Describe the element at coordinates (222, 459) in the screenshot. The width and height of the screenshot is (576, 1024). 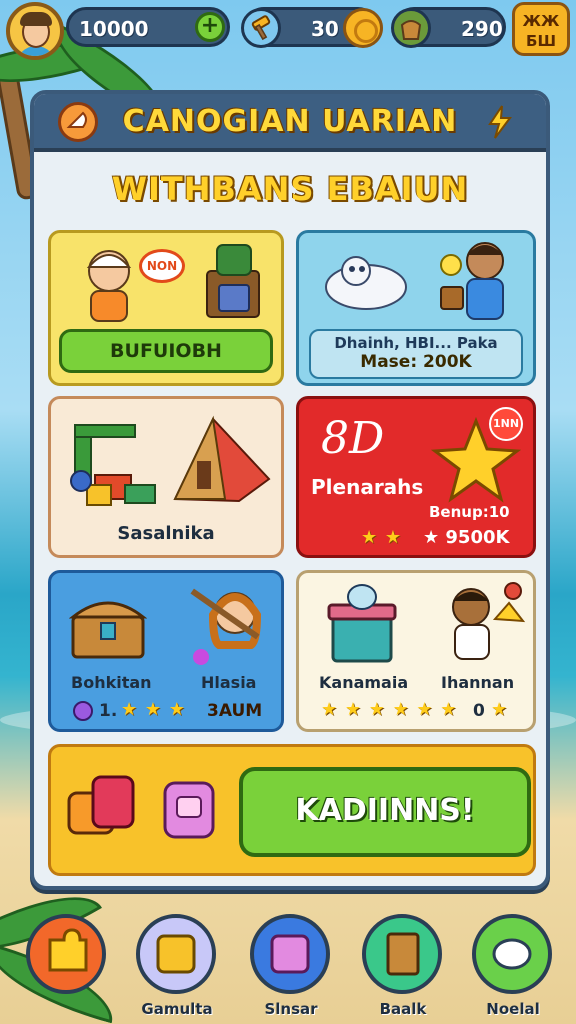
I see `tent-icon` at that location.